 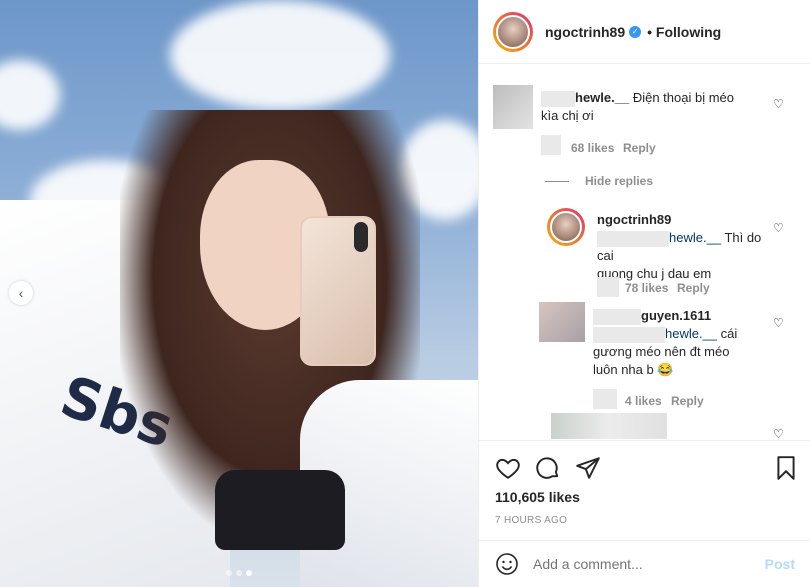 What do you see at coordinates (557, 181) in the screenshot?
I see `divider-line` at bounding box center [557, 181].